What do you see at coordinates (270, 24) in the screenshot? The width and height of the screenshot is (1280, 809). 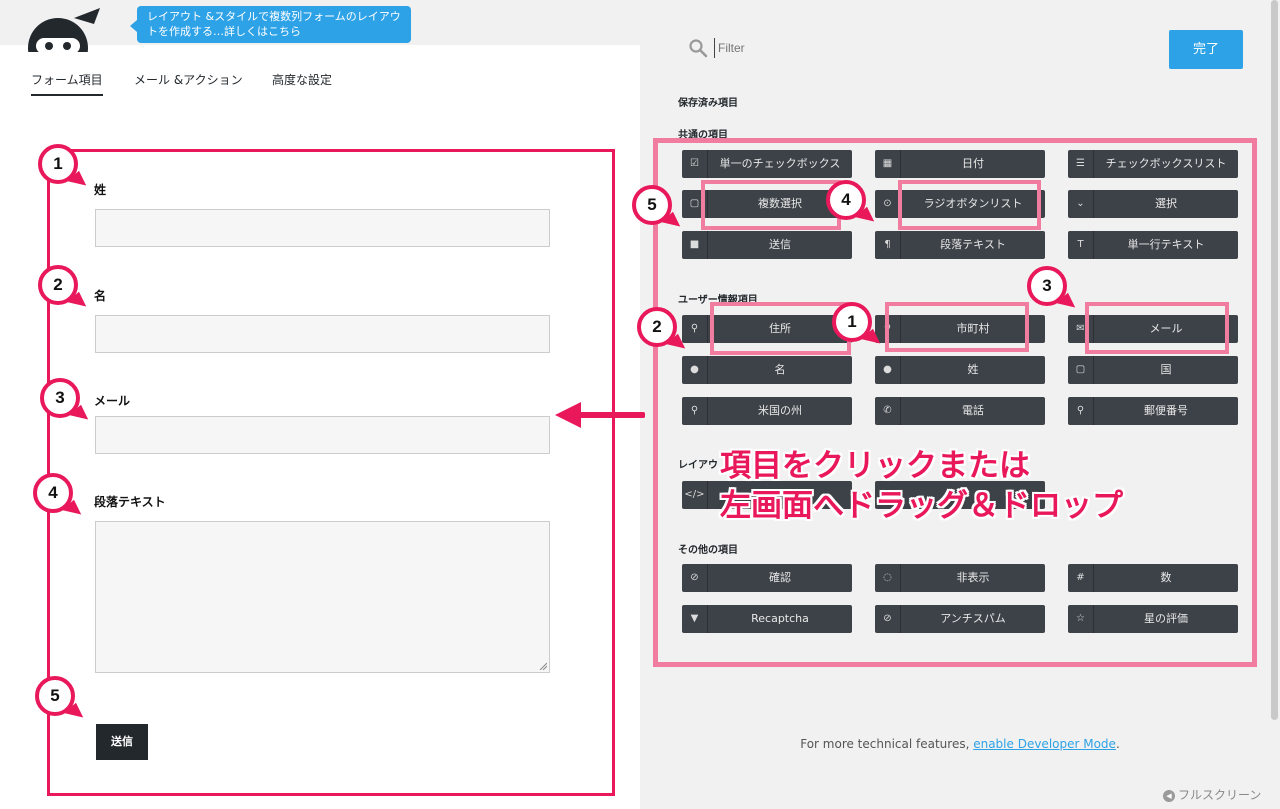 I see `layout-tooltip: レイアウト &スタイルで複数列フォームのレイアウトを作成する…詳しくはこちら` at bounding box center [270, 24].